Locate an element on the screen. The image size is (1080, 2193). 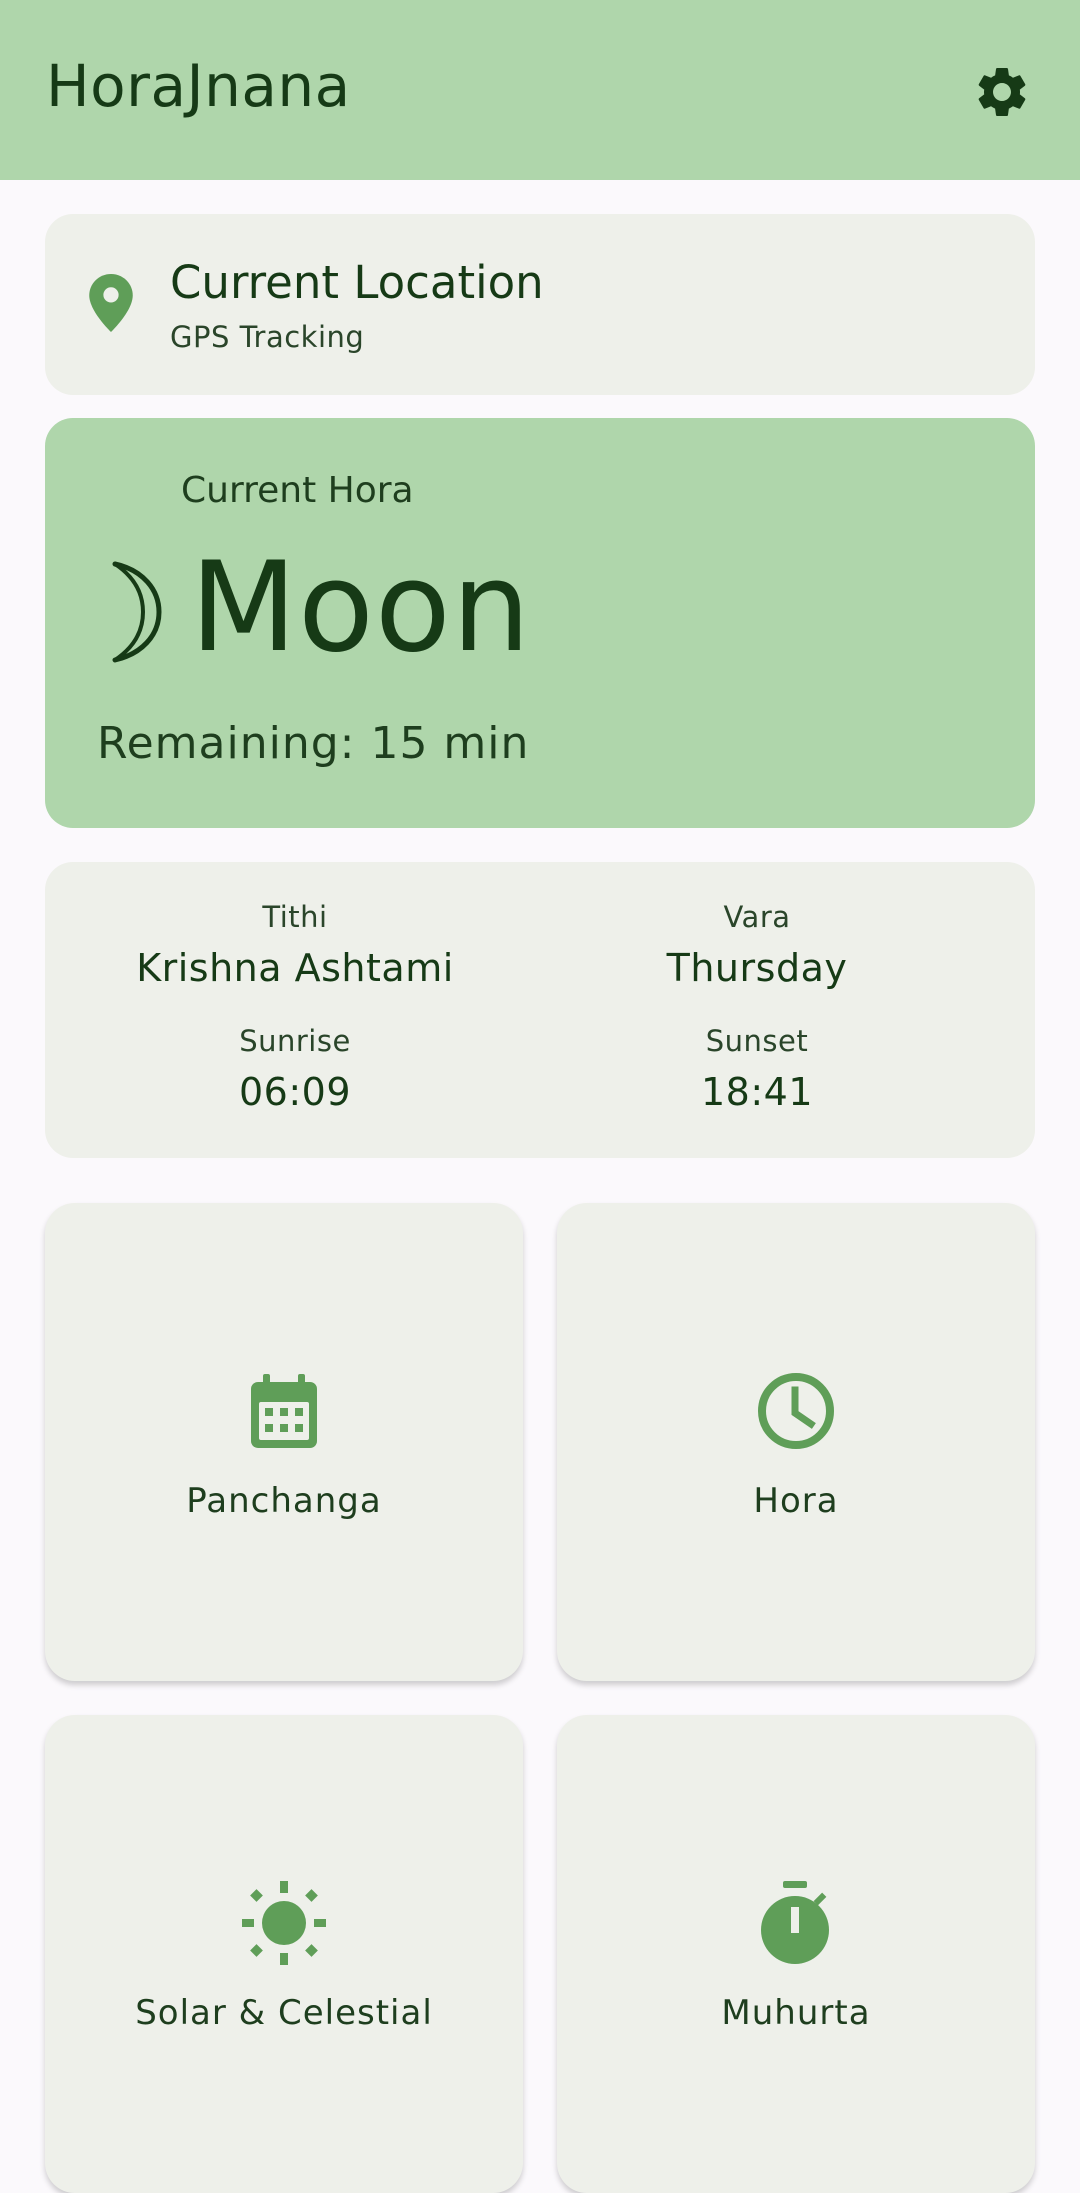
panchanga-tile: Panchanga is located at coordinates (284, 1442).